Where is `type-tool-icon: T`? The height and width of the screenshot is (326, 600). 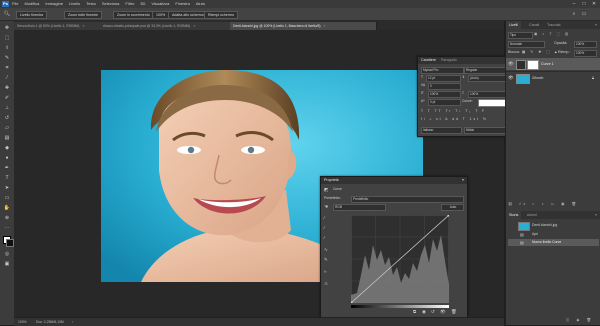 type-tool-icon: T is located at coordinates (7, 178).